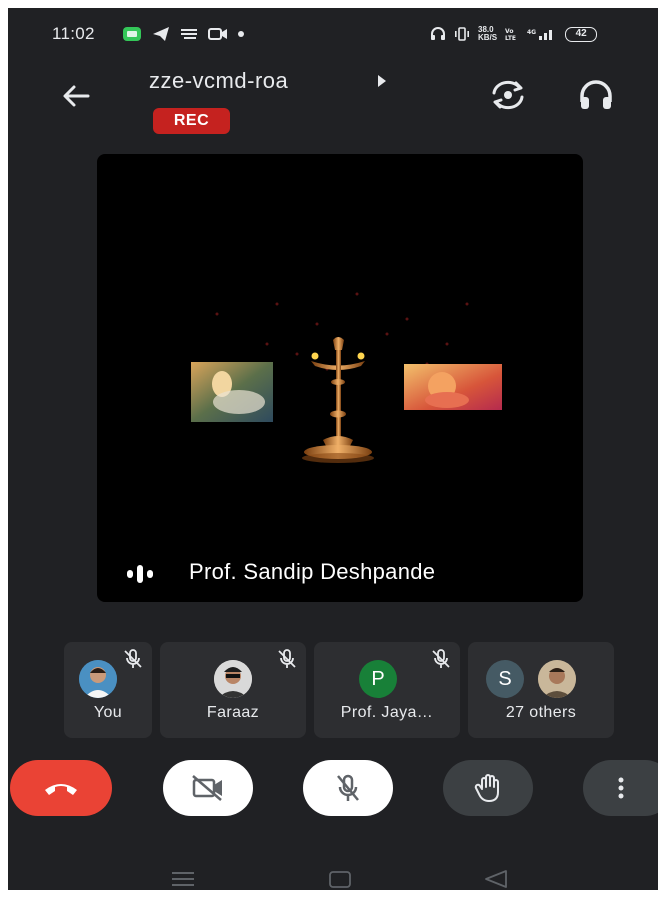 The height and width of the screenshot is (898, 666). What do you see at coordinates (488, 37) in the screenshot?
I see `net-speed-unit: KB/S` at bounding box center [488, 37].